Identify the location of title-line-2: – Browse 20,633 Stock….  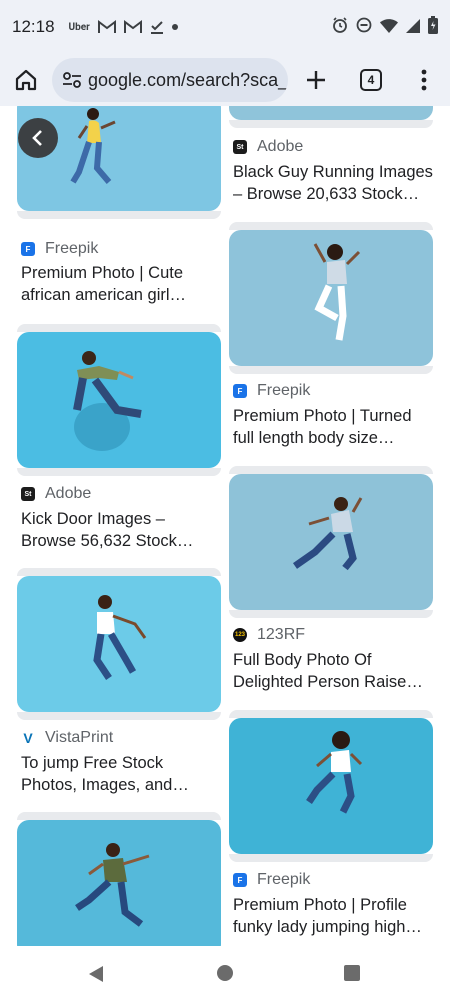
(326, 194).